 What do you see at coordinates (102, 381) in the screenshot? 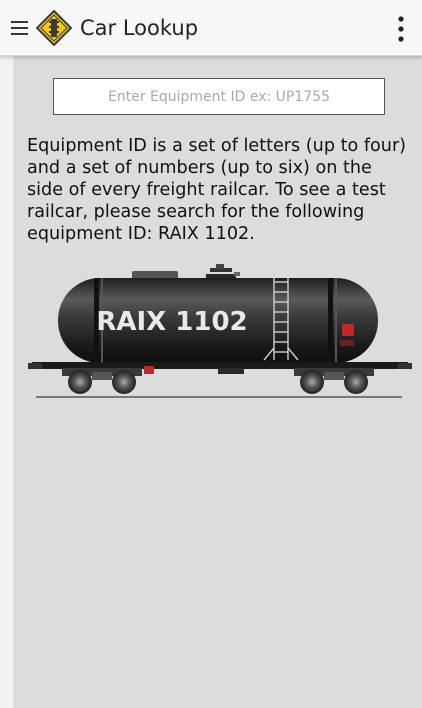
I see `rear-truck` at bounding box center [102, 381].